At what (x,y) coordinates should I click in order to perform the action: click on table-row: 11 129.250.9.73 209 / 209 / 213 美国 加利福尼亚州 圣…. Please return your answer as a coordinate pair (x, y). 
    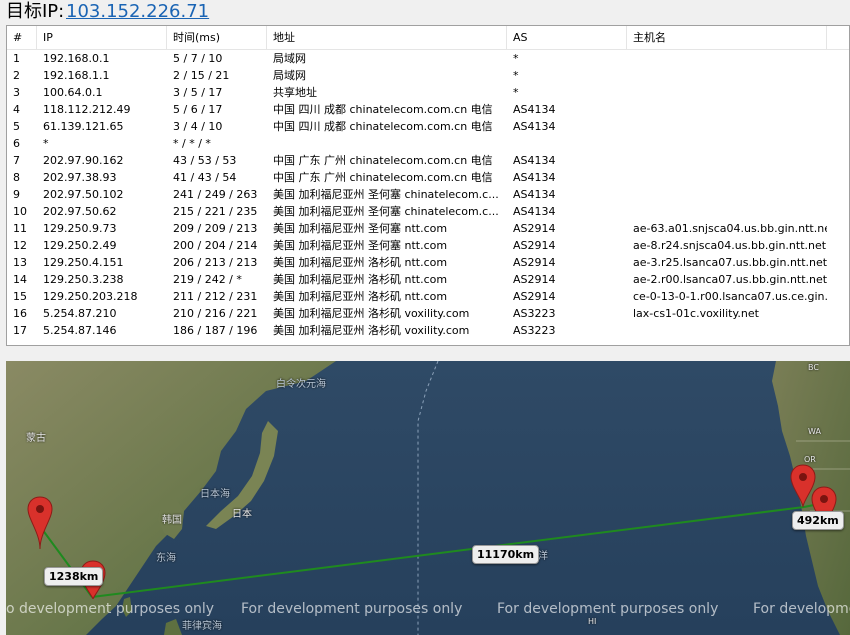
    Looking at the image, I should click on (428, 228).